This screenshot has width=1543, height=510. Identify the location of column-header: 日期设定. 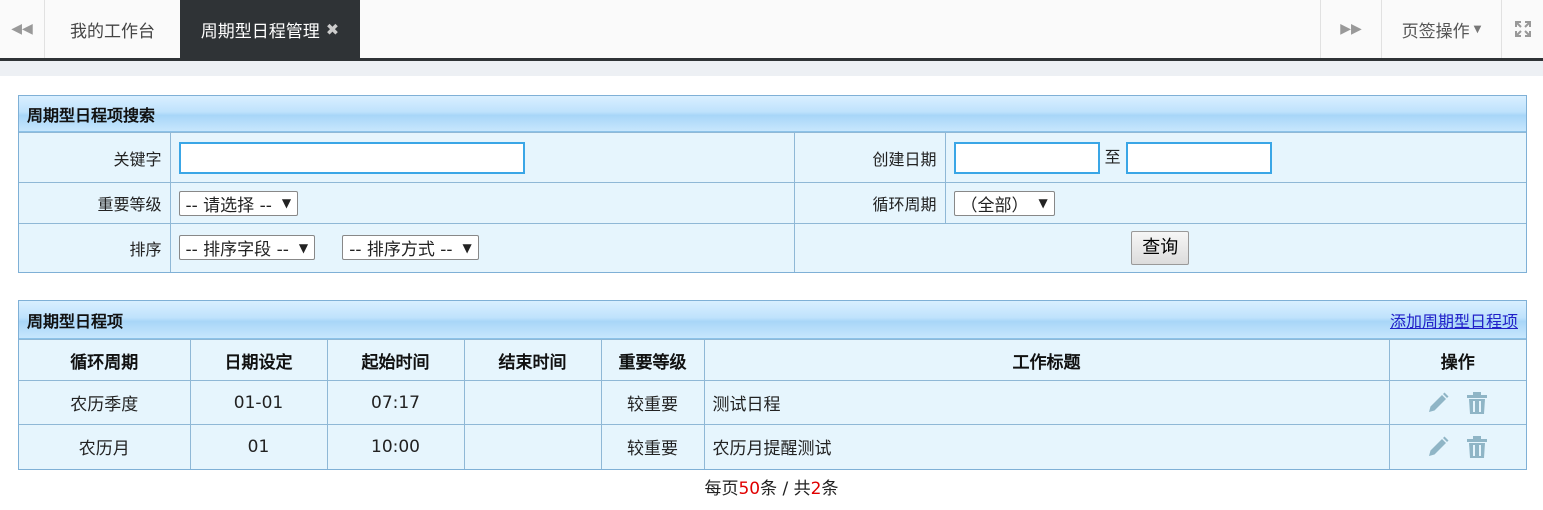
(258, 360).